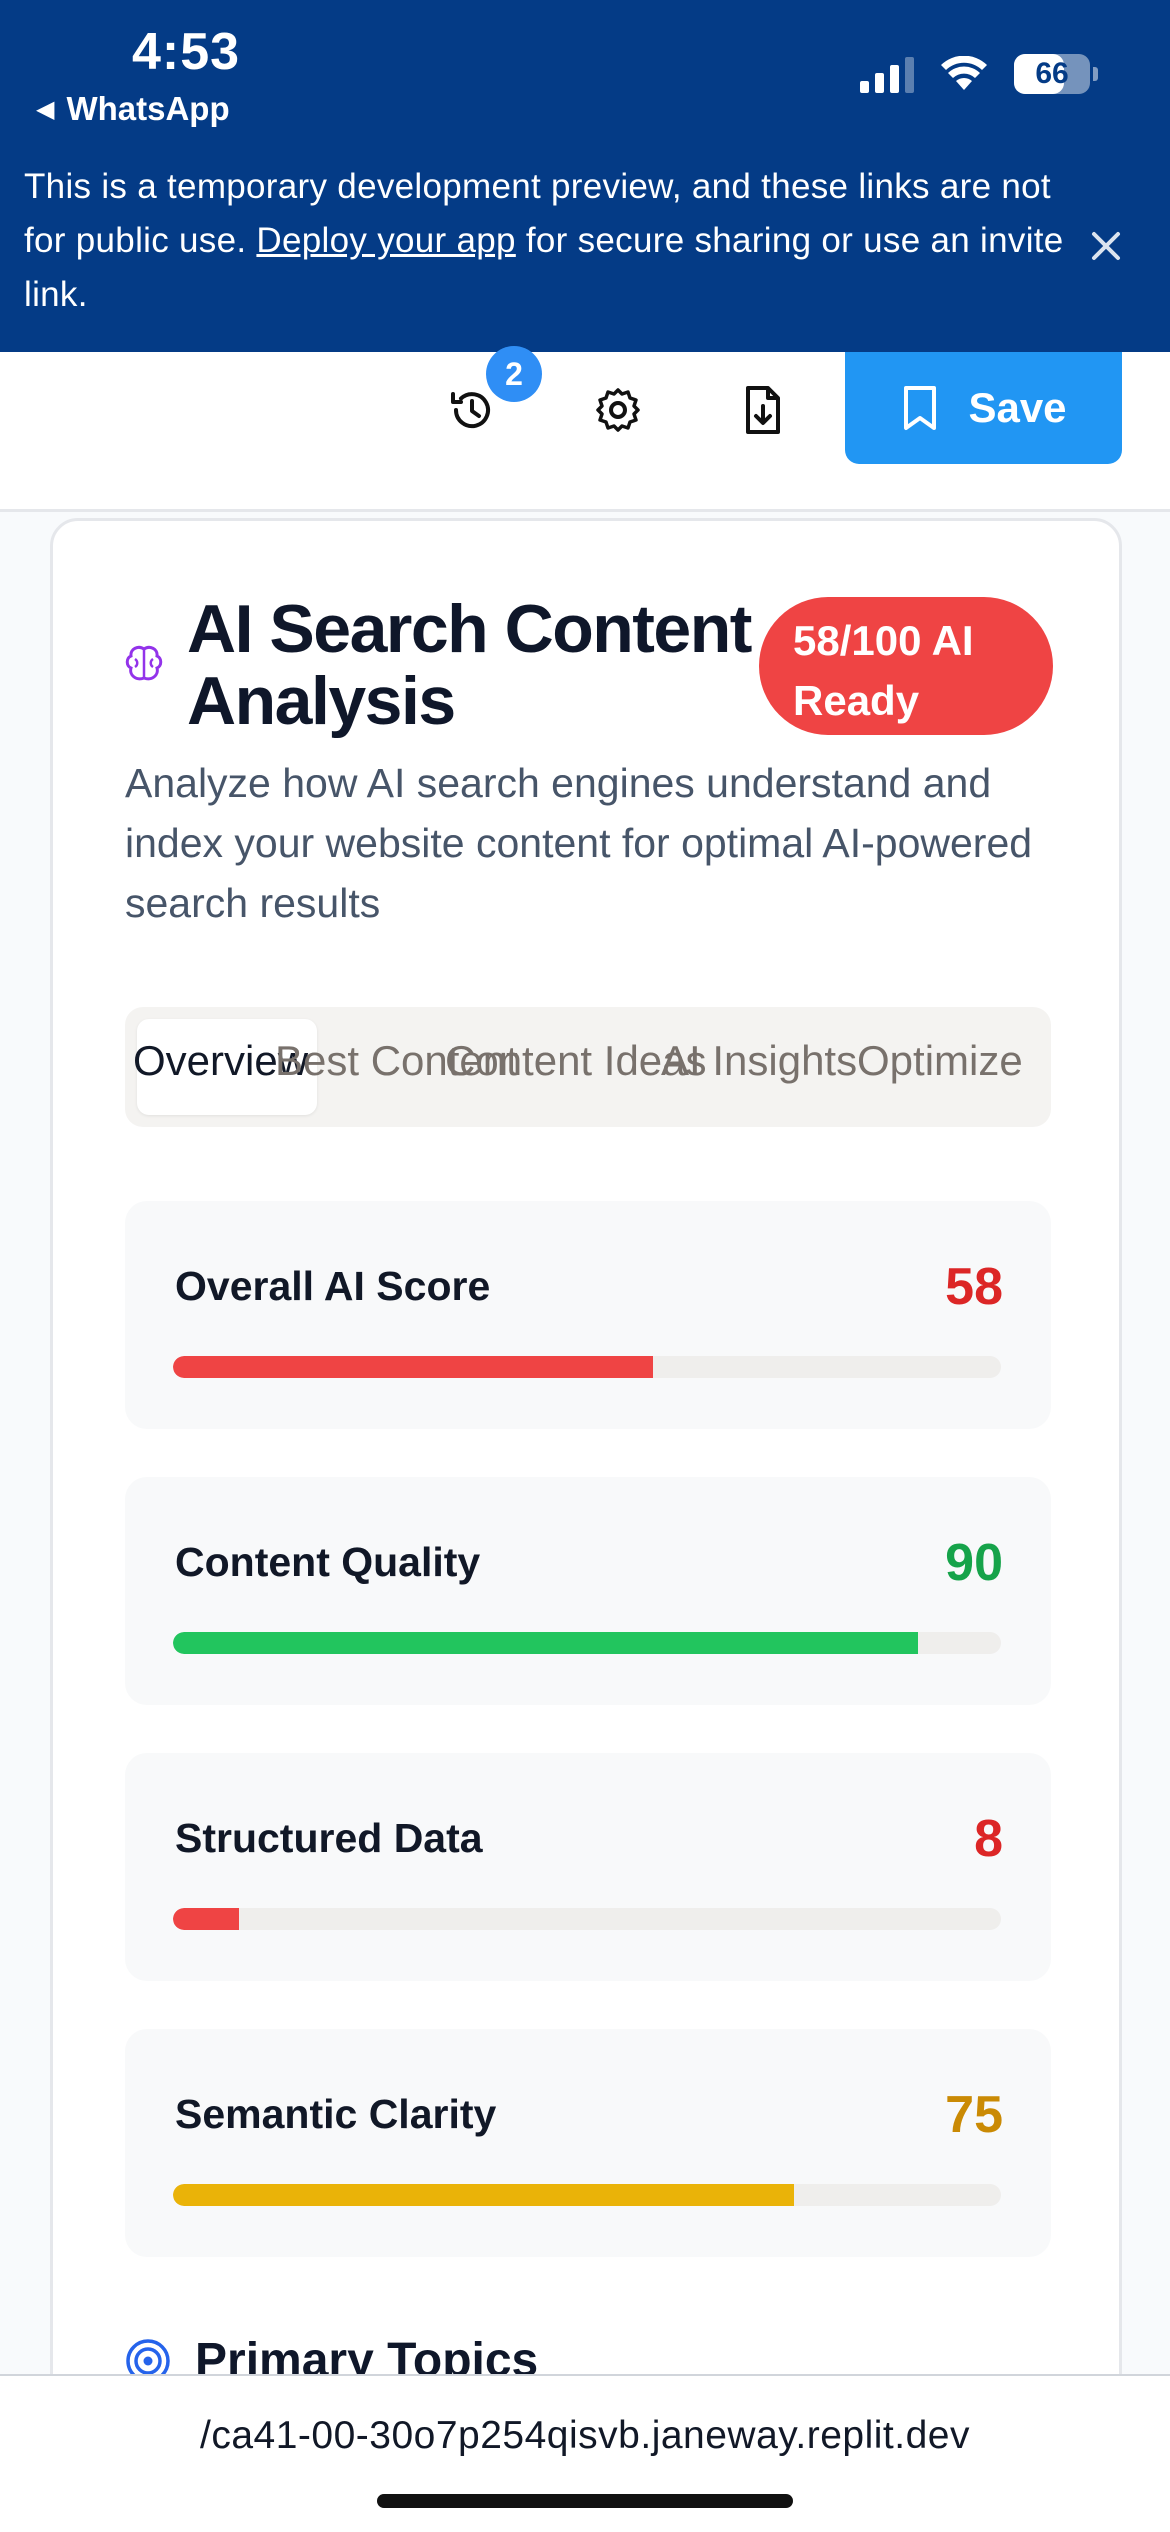 The height and width of the screenshot is (2532, 1170). I want to click on close-icon, so click(1106, 246).